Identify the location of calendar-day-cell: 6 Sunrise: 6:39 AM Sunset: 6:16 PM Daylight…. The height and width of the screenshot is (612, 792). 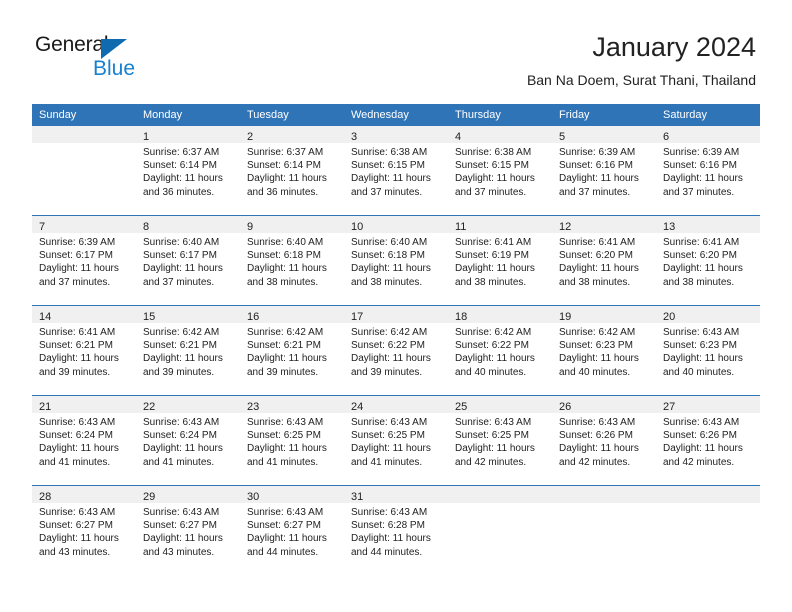
(708, 171).